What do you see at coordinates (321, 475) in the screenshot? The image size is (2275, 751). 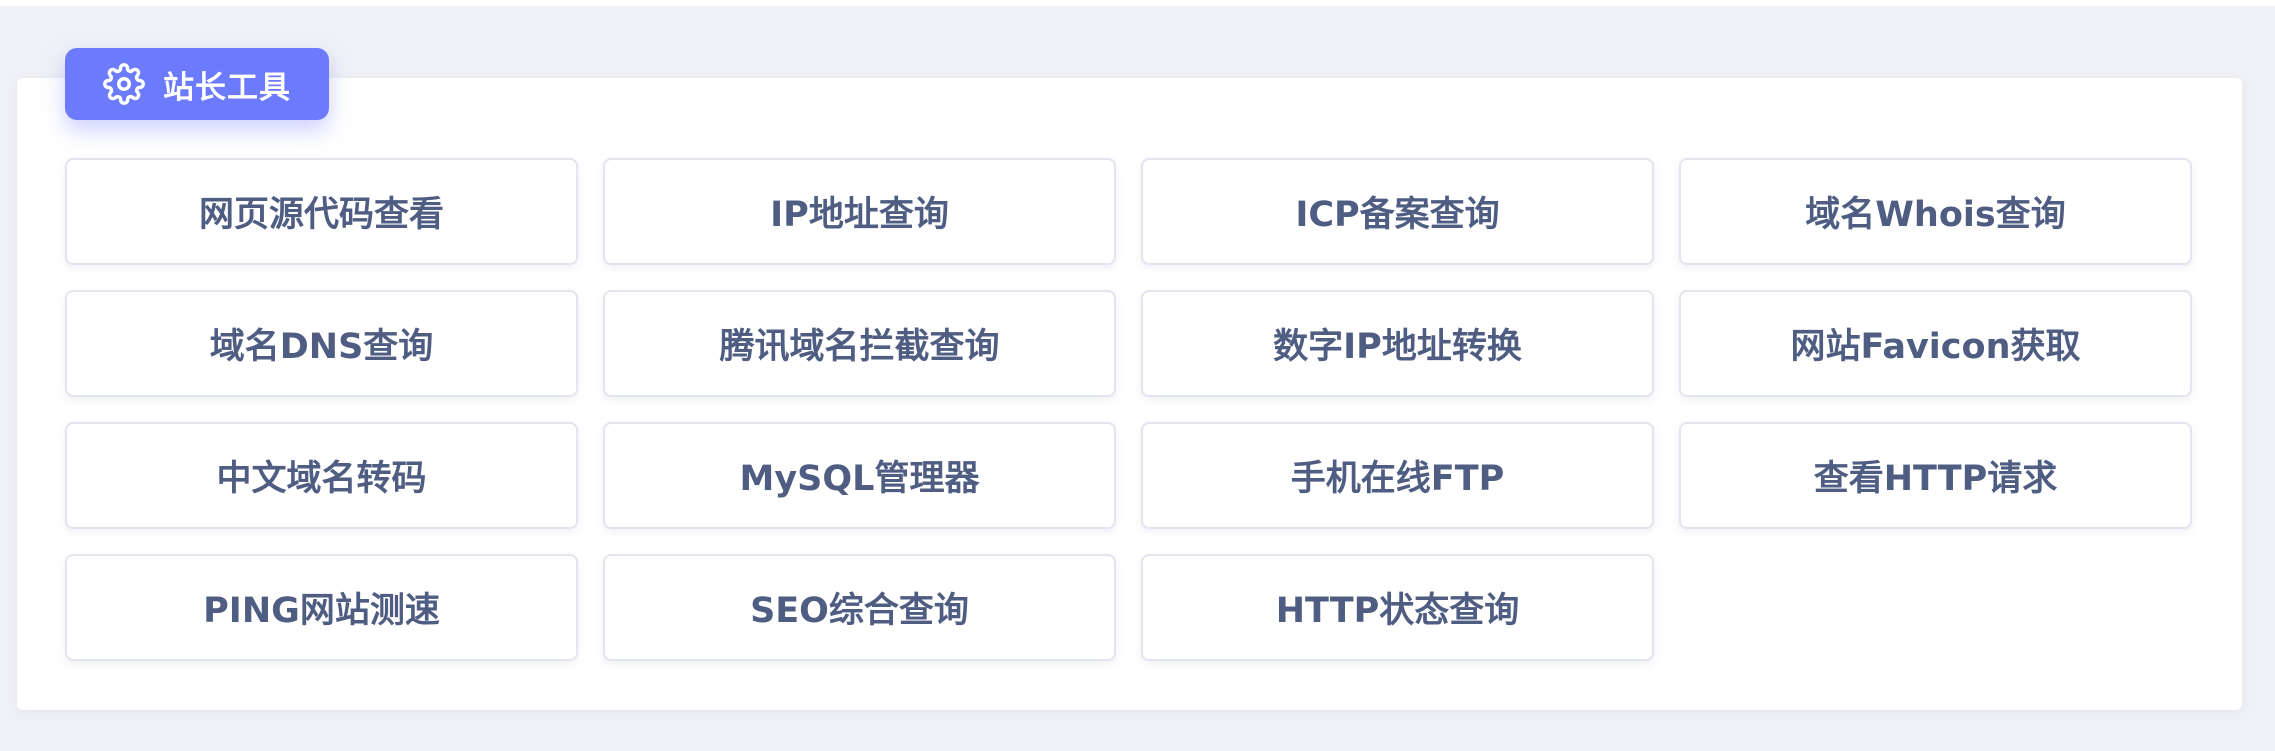 I see `tool-punycode-convert: 中文域名转码` at bounding box center [321, 475].